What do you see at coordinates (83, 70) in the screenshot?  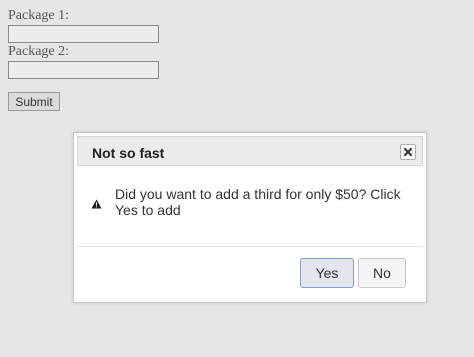 I see `package2-input` at bounding box center [83, 70].